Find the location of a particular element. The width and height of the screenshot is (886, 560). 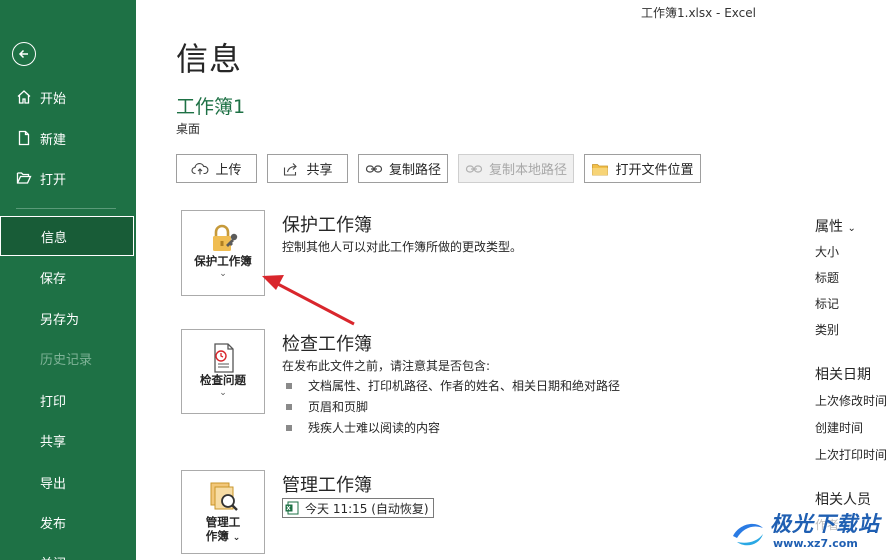

sidebar-item-label: 新建 is located at coordinates (53, 140).